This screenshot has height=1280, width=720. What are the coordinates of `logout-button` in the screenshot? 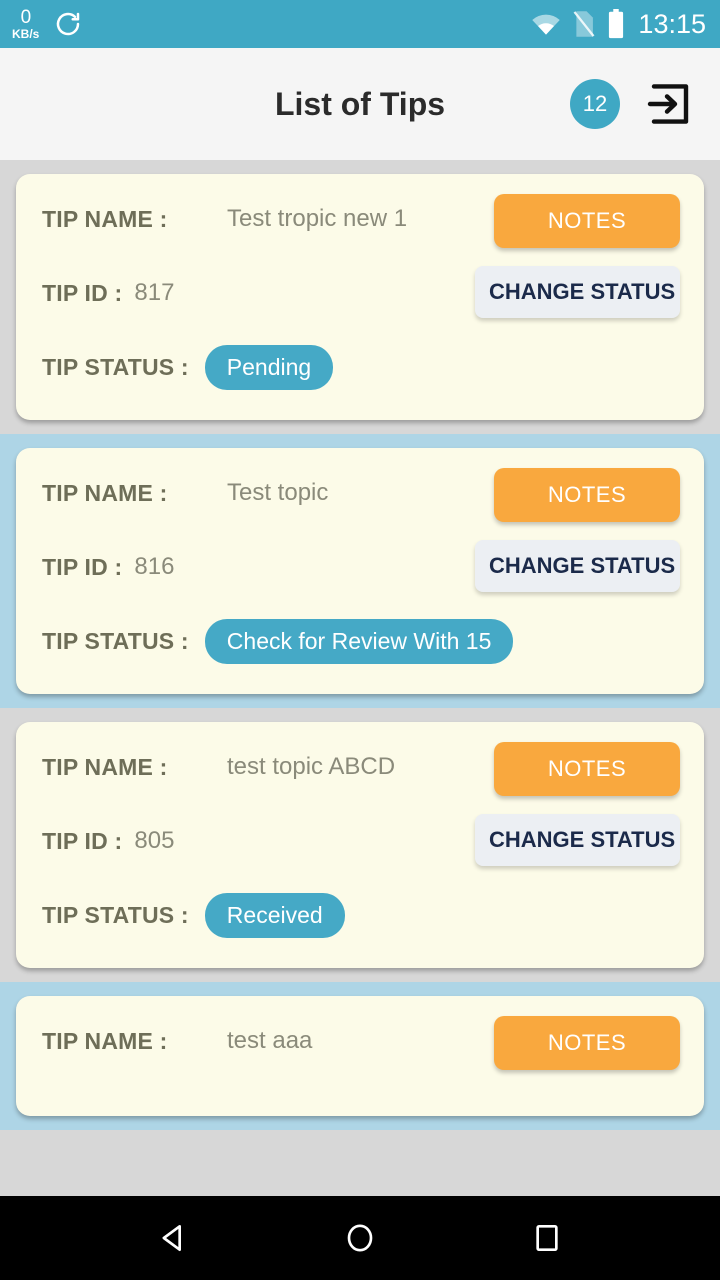 It's located at (670, 104).